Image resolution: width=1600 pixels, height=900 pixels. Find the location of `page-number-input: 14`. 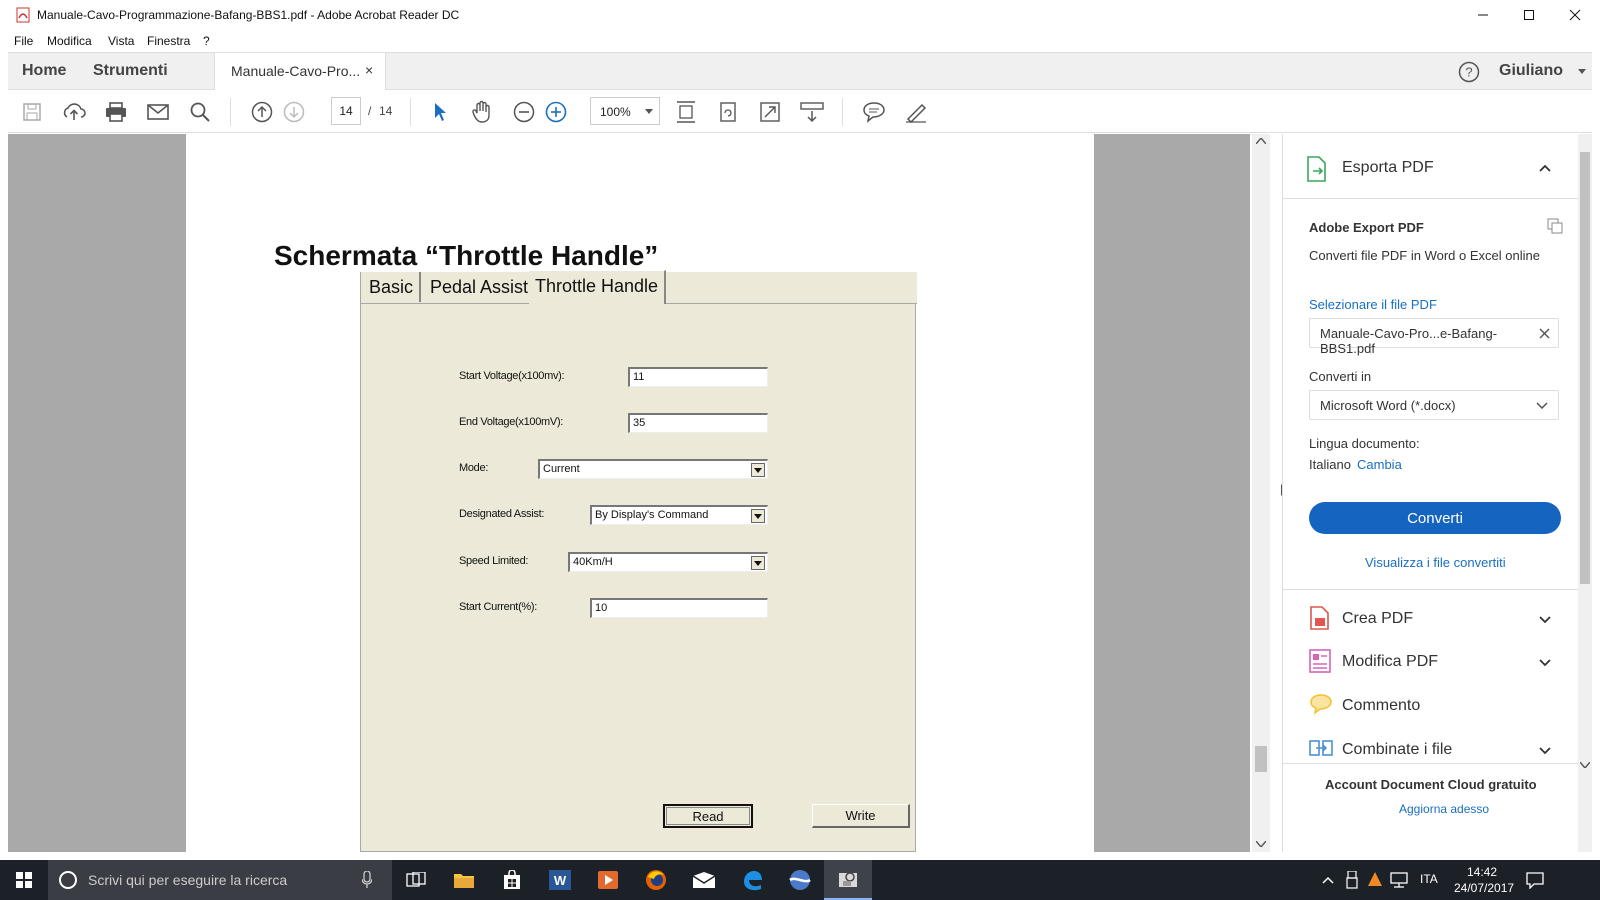

page-number-input: 14 is located at coordinates (346, 111).